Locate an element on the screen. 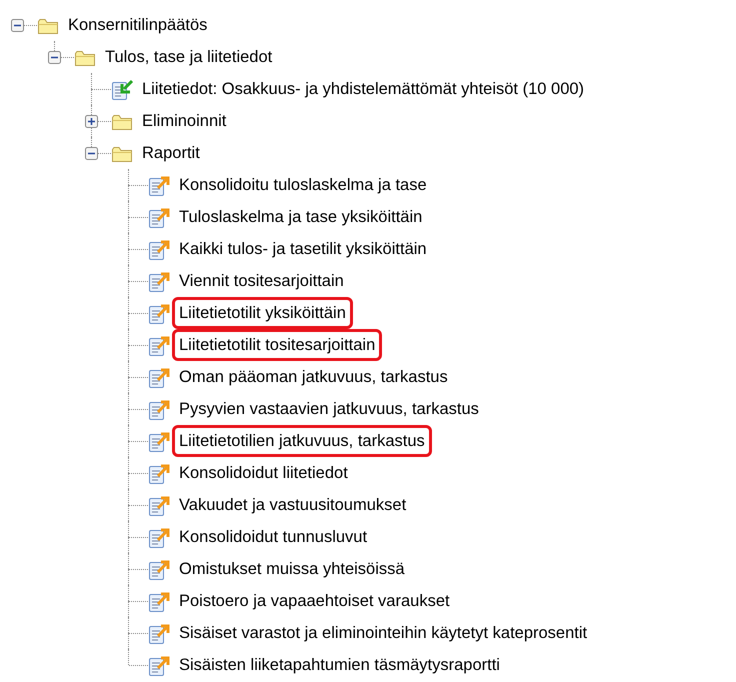 The image size is (736, 682). tree-item-label: Konsolidoidut tunnusluvut is located at coordinates (273, 537).